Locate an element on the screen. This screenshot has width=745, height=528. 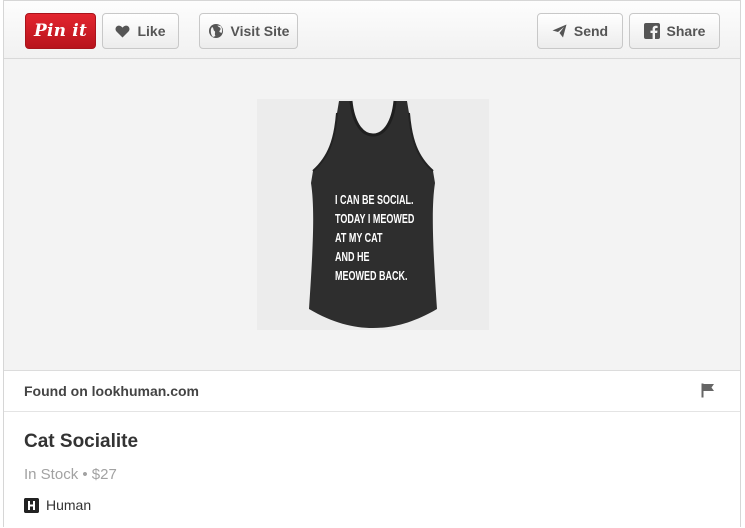
visit-site-label: Visit Site is located at coordinates (260, 31).